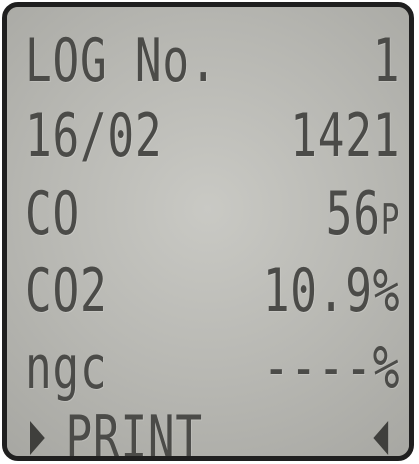  What do you see at coordinates (52, 214) in the screenshot?
I see `co-label: CO` at bounding box center [52, 214].